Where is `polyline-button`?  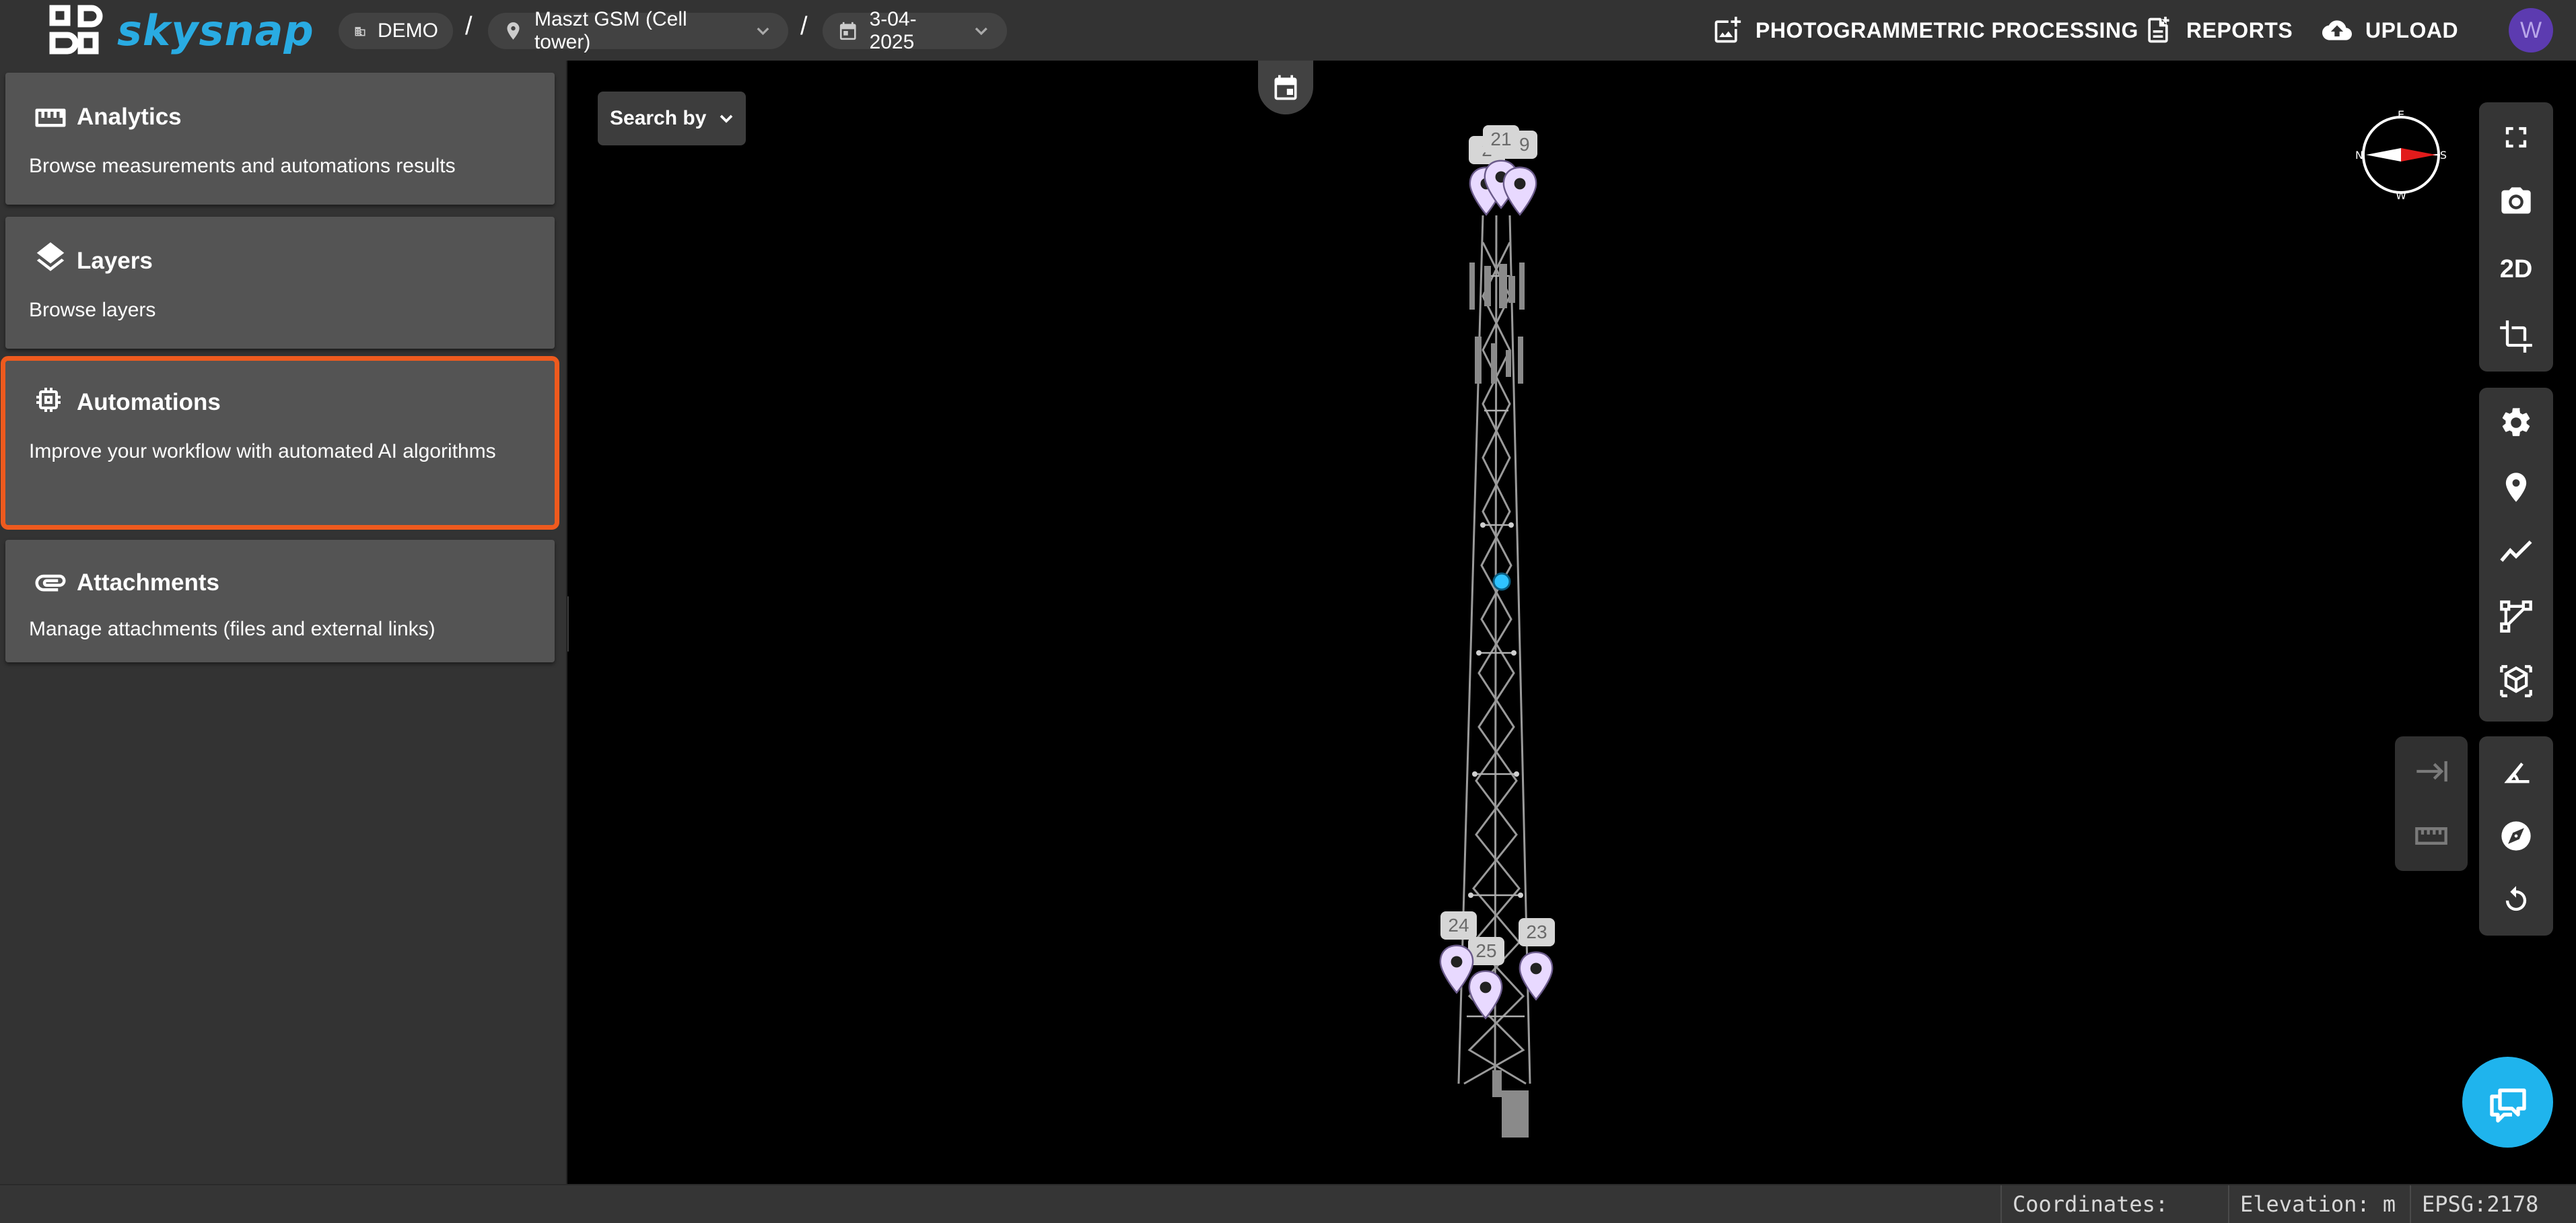
polyline-button is located at coordinates (2516, 552).